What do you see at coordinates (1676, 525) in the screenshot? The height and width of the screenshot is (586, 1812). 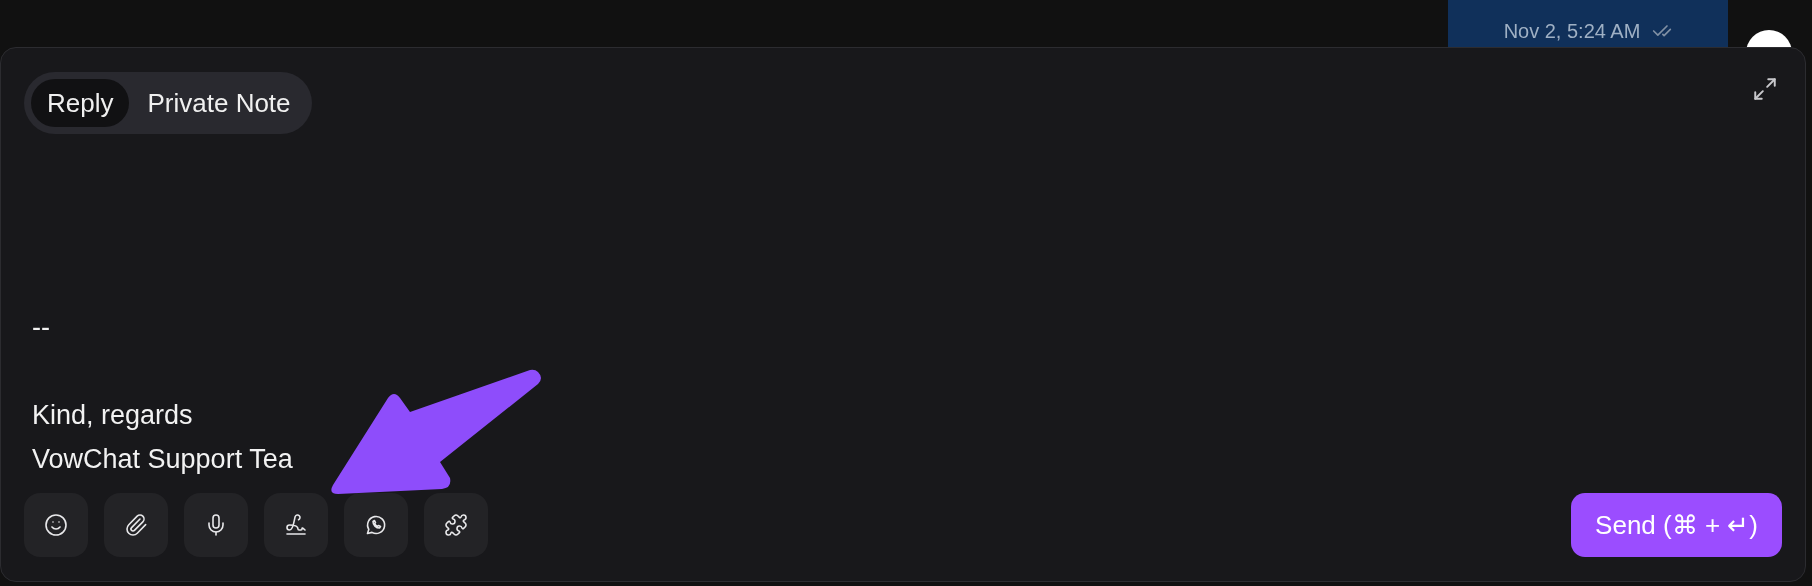 I see `send-button: Send (⌘ + ↵)` at bounding box center [1676, 525].